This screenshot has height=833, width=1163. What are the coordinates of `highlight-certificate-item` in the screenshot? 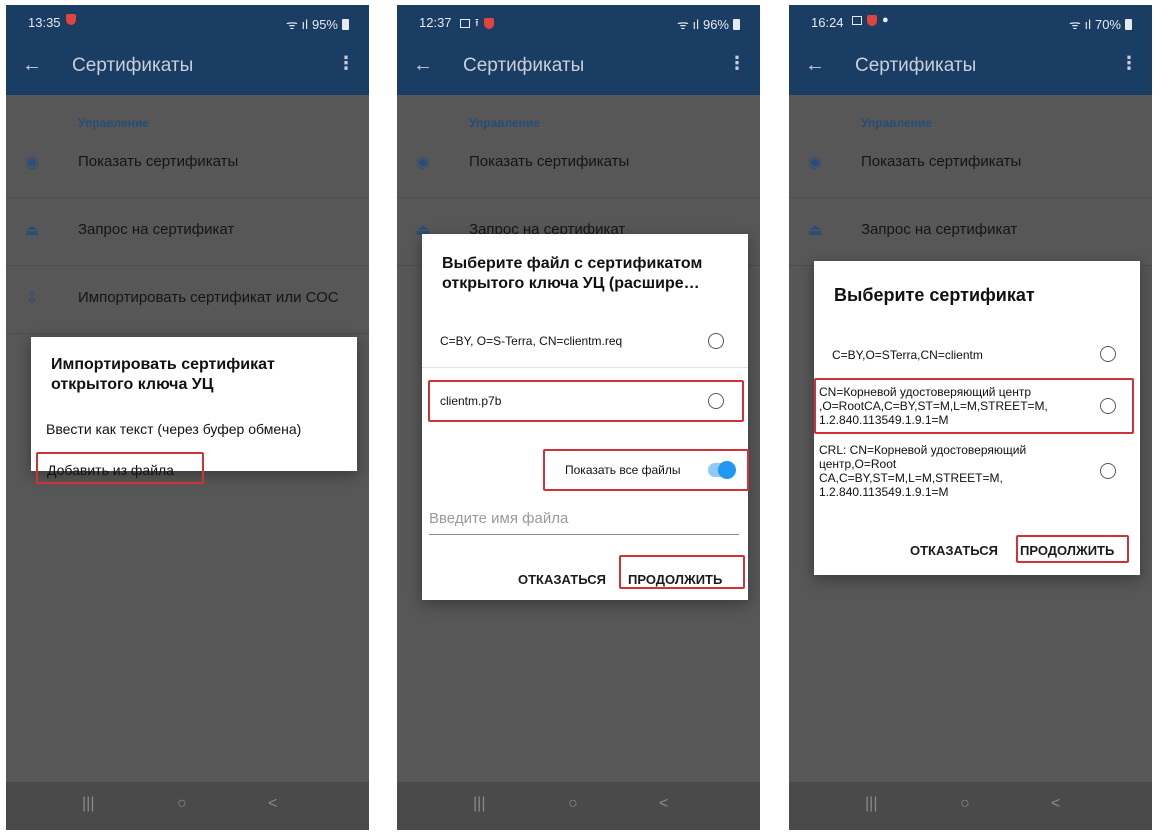 It's located at (974, 406).